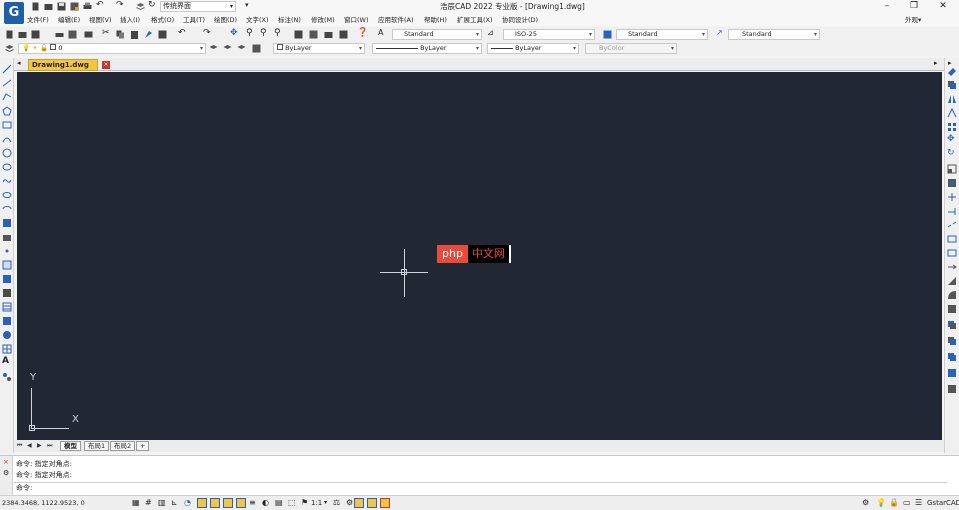  What do you see at coordinates (380, 32) in the screenshot?
I see `text-style-icon: A` at bounding box center [380, 32].